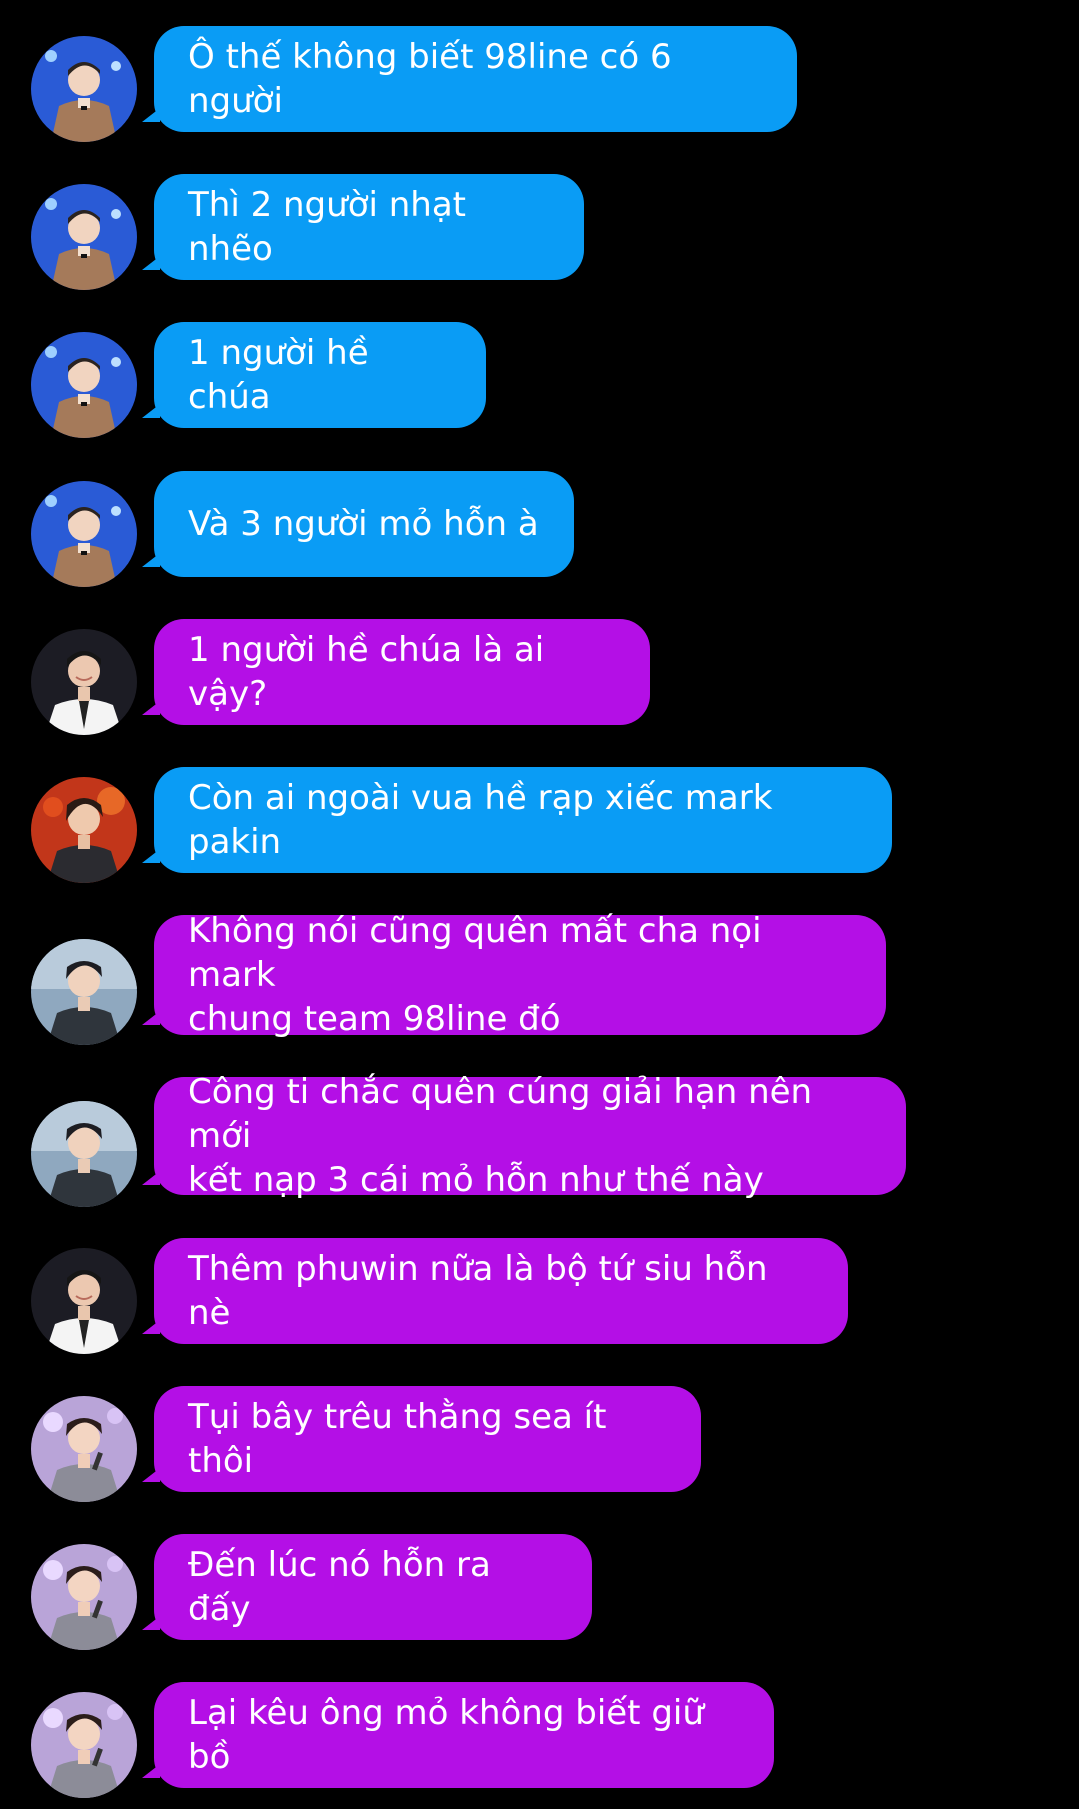 The width and height of the screenshot is (1079, 1809). I want to click on message-bubble: 1 người hề chúa, so click(320, 375).